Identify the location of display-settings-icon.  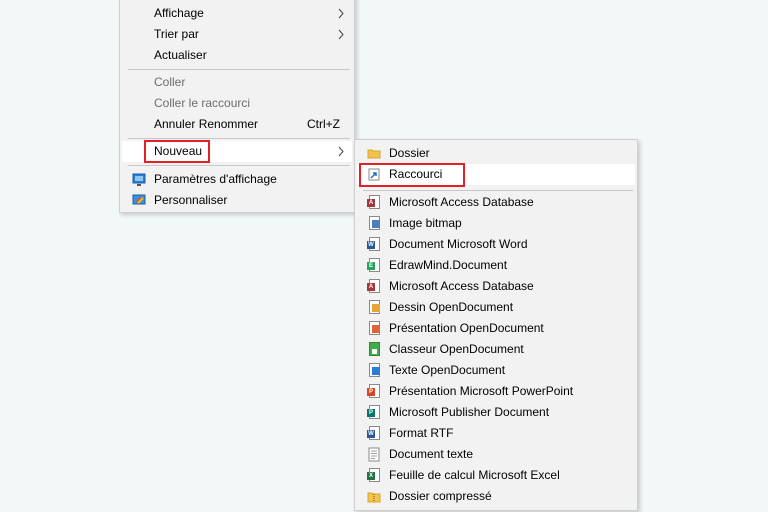
(139, 179).